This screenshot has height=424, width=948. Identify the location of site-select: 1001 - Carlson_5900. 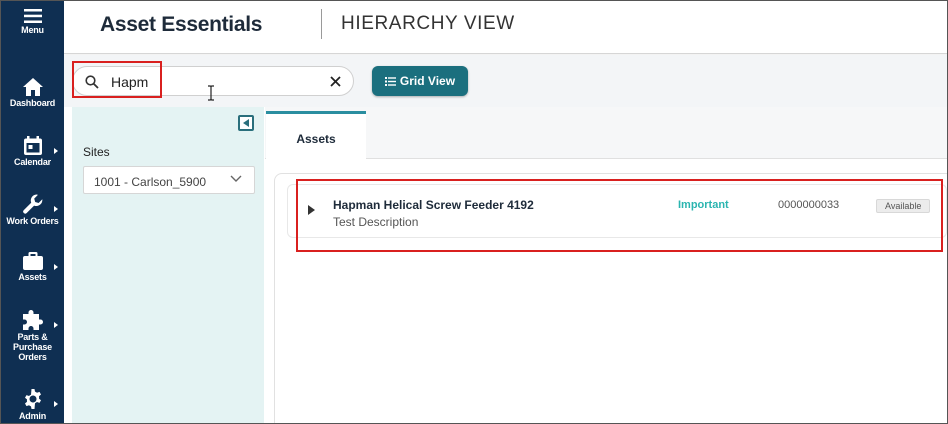
(169, 180).